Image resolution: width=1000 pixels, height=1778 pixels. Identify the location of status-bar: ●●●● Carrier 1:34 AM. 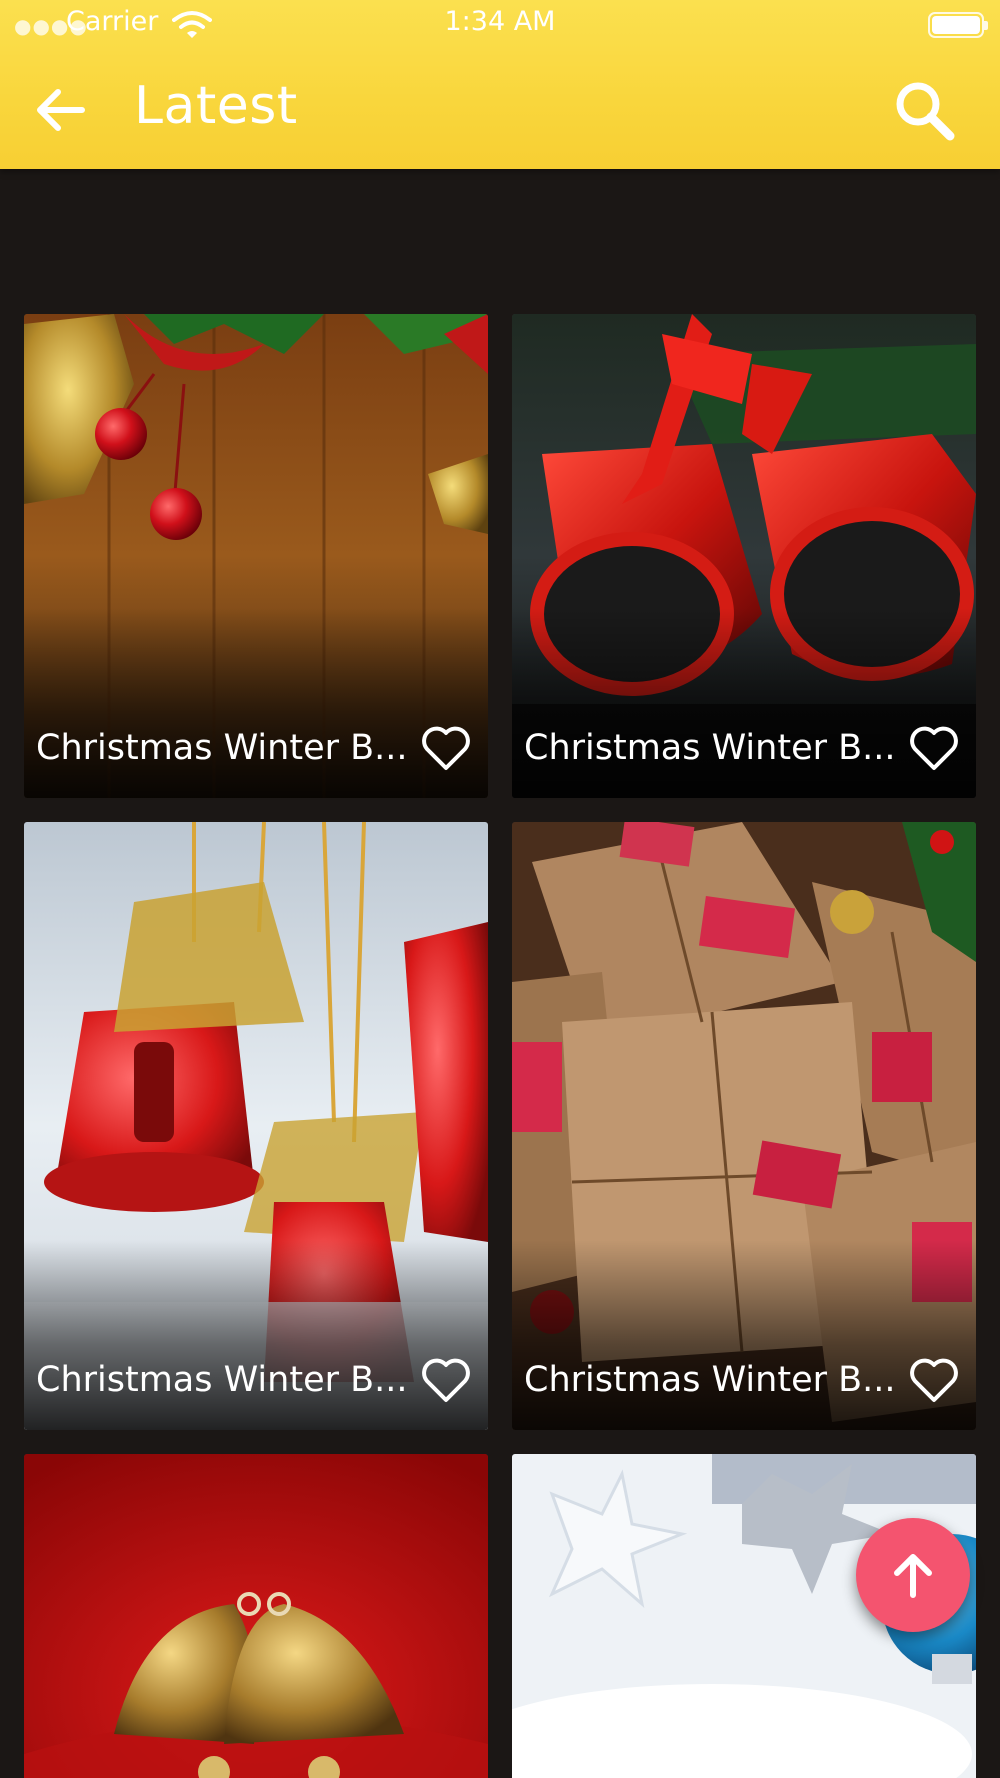
(500, 24).